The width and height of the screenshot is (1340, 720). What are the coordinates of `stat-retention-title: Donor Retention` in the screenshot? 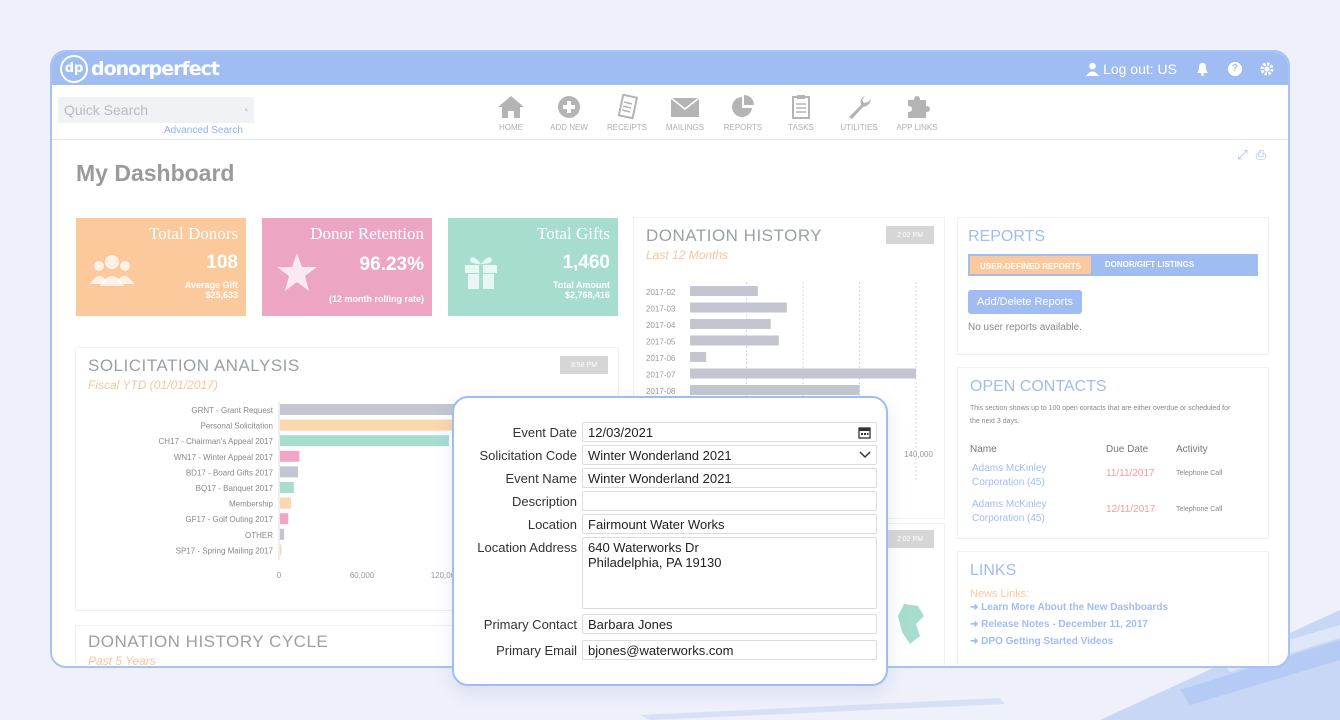 It's located at (367, 233).